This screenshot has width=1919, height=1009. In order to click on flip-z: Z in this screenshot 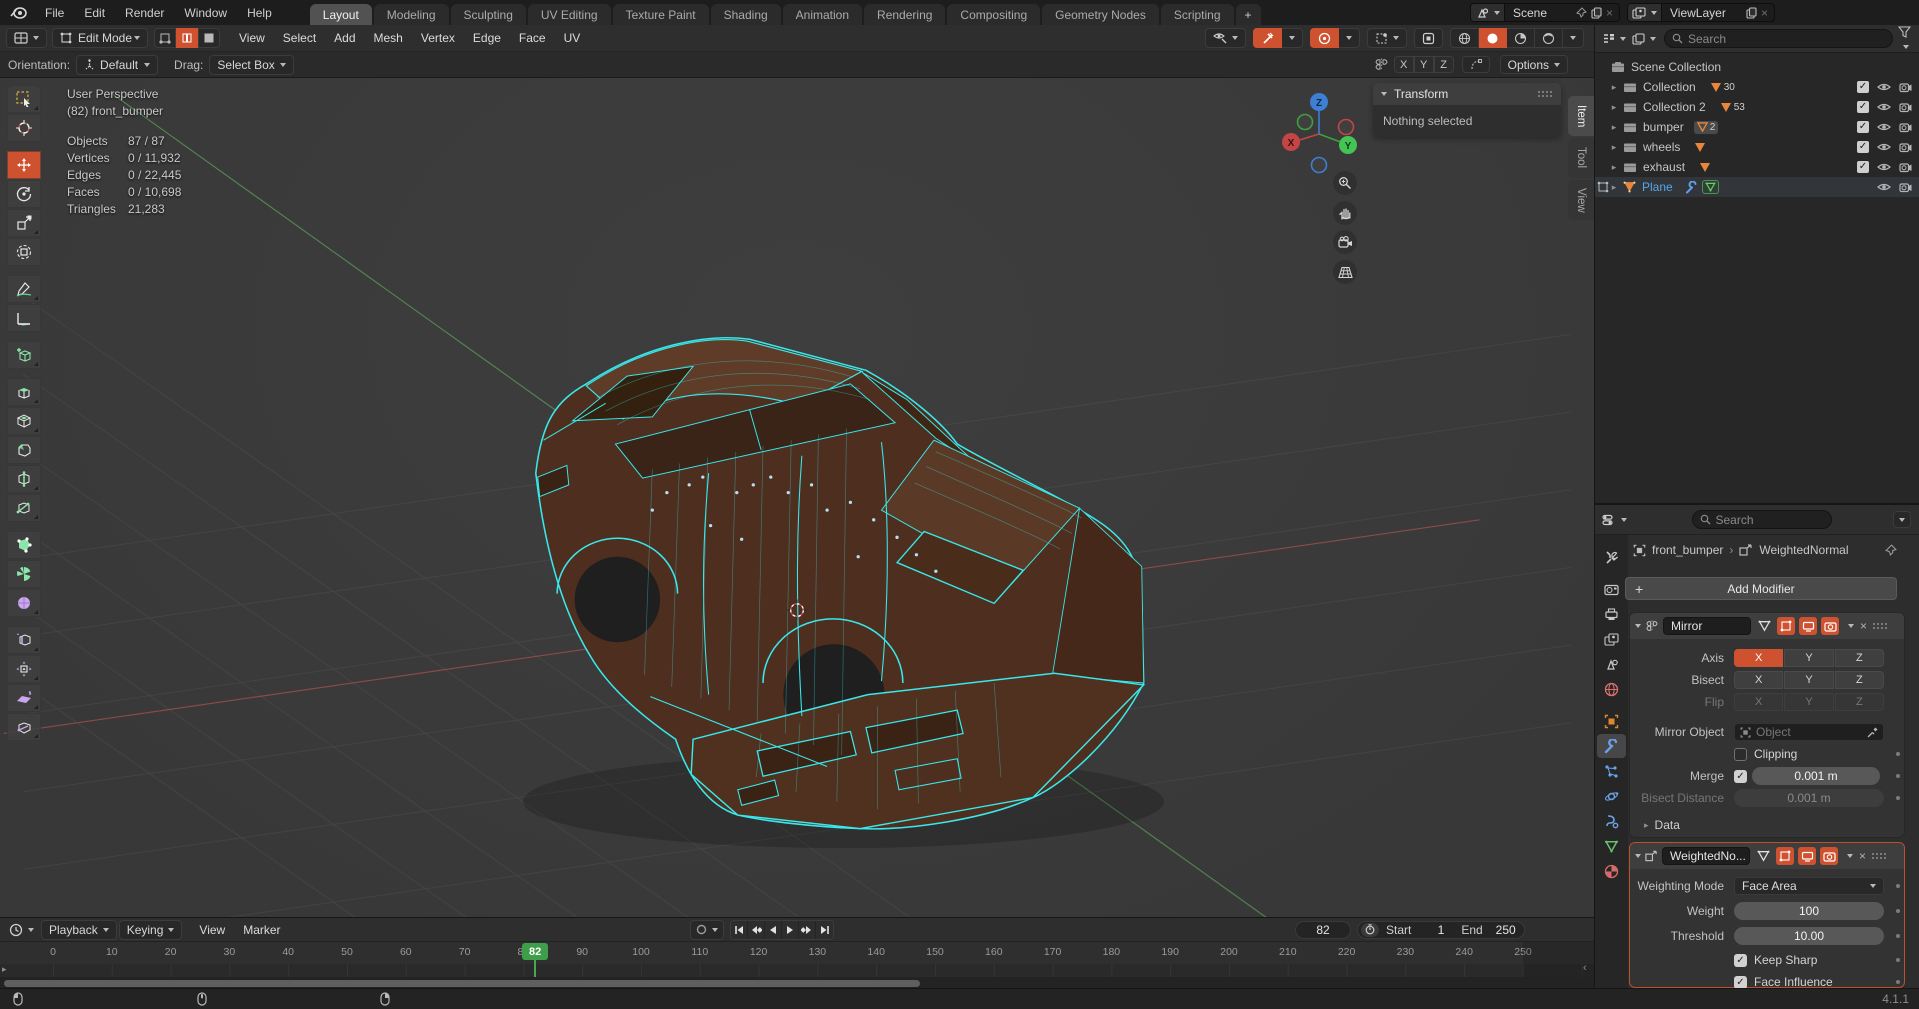, I will do `click(1859, 702)`.